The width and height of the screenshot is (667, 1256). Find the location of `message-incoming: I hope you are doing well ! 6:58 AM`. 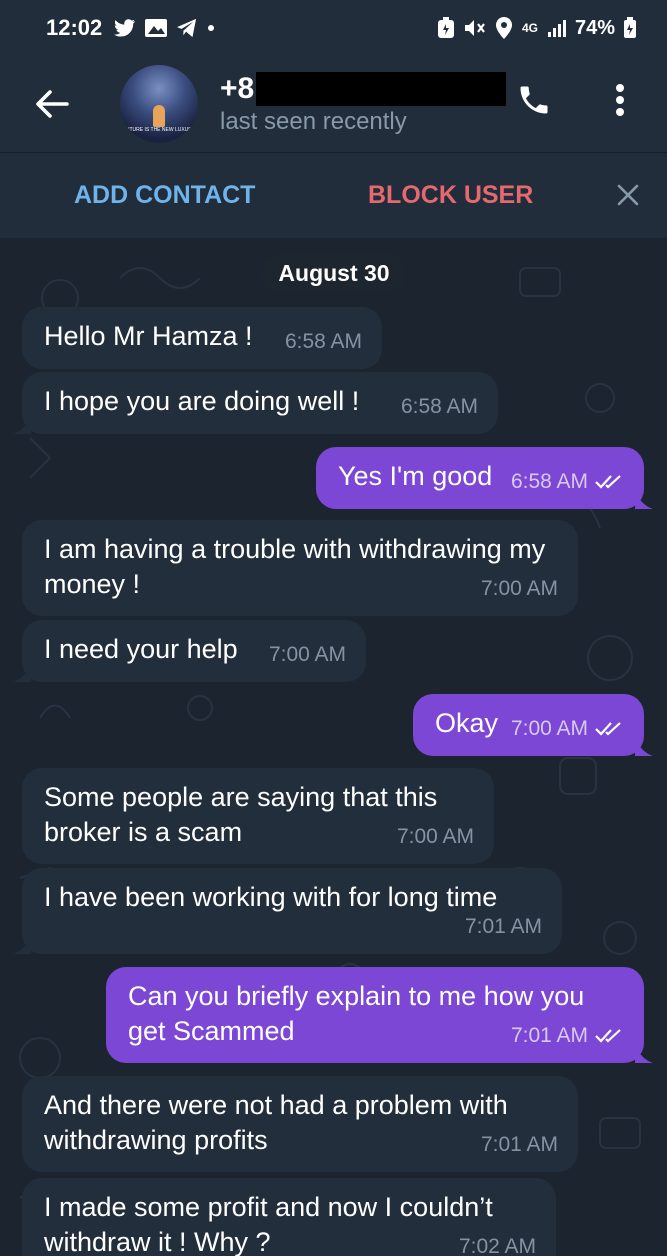

message-incoming: I hope you are doing well ! 6:58 AM is located at coordinates (255, 403).